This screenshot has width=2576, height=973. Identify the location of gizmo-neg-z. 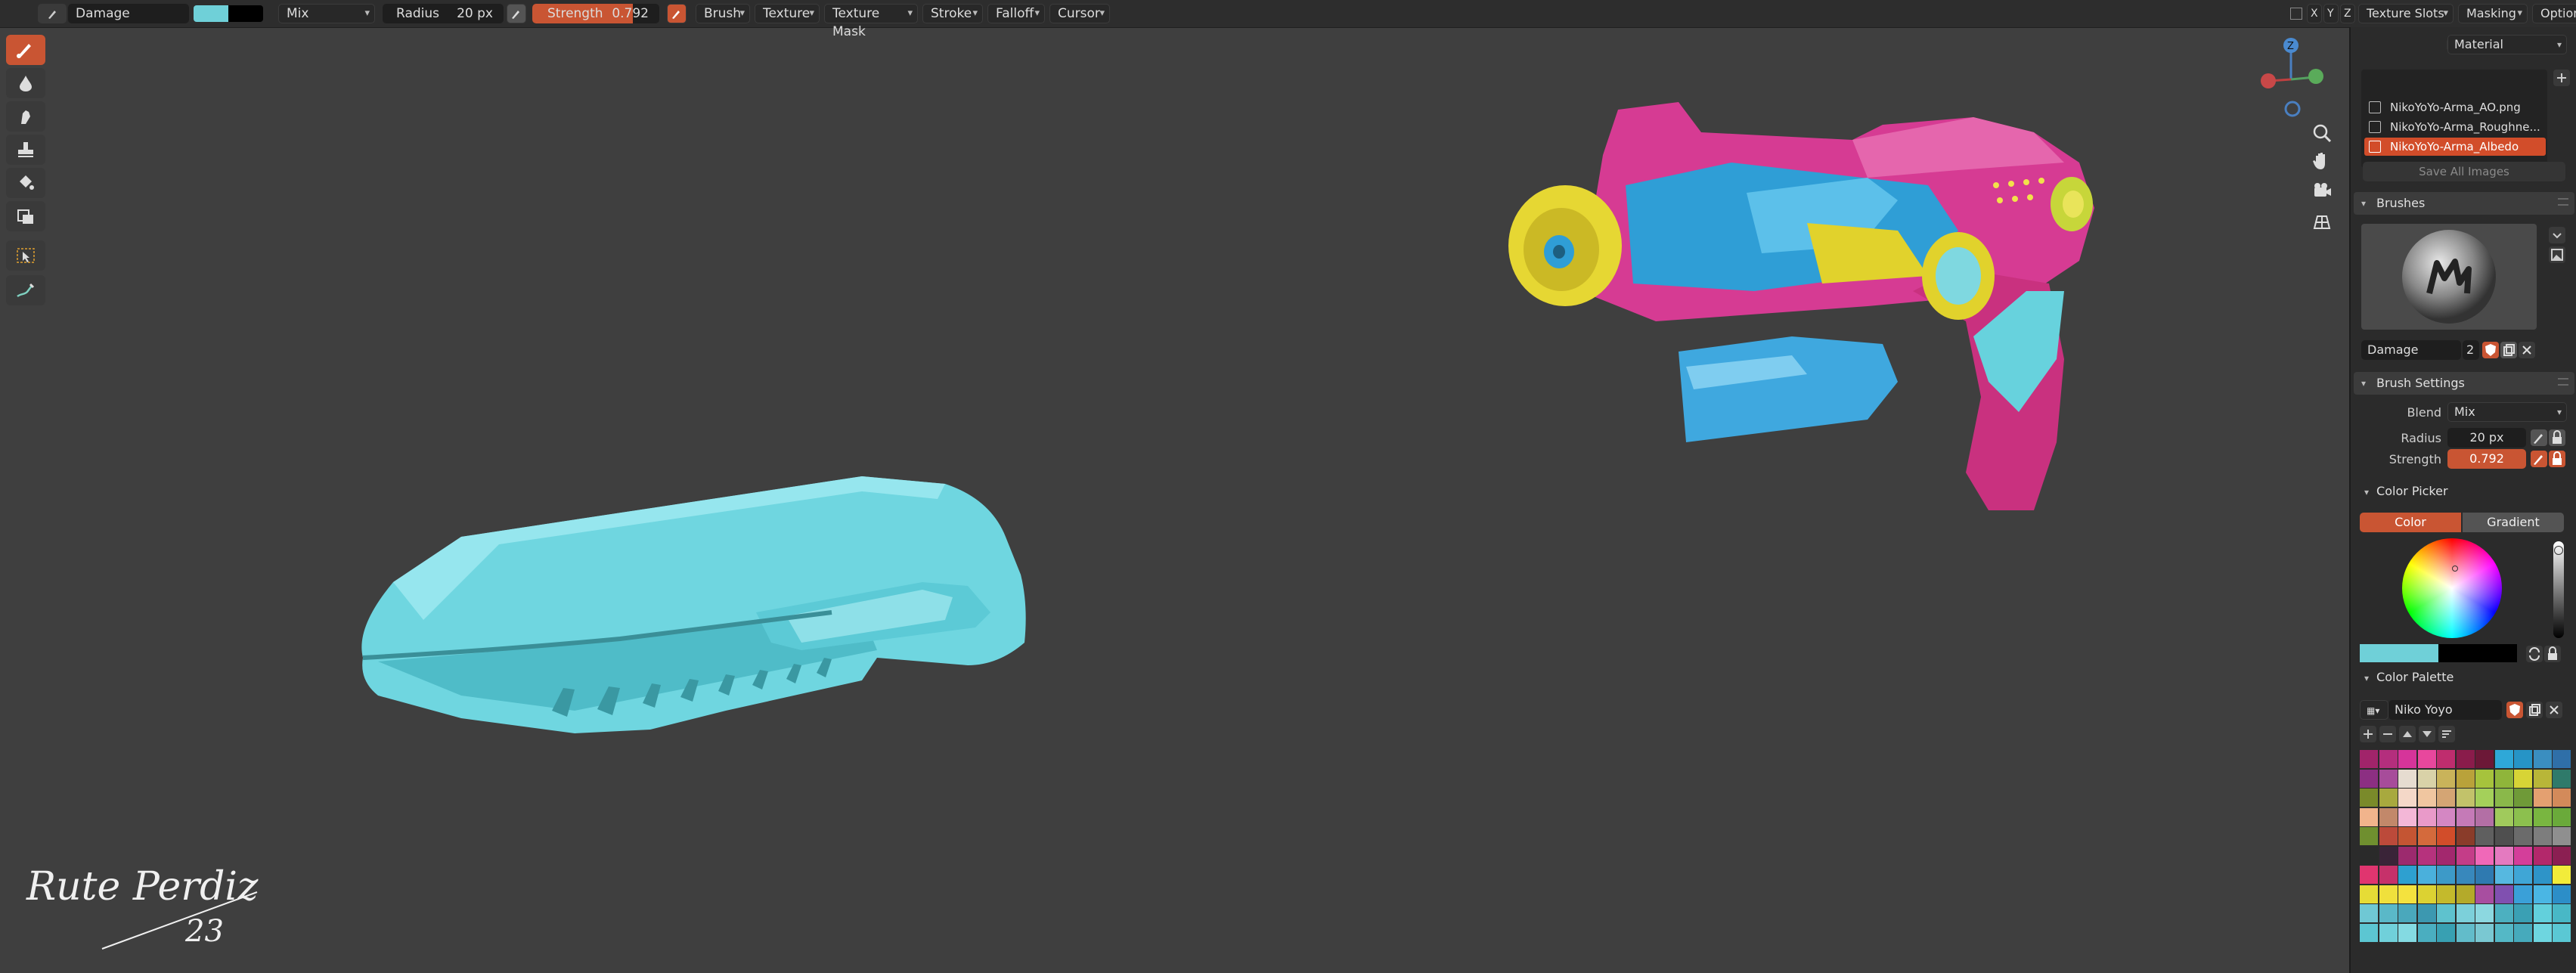
(2292, 109).